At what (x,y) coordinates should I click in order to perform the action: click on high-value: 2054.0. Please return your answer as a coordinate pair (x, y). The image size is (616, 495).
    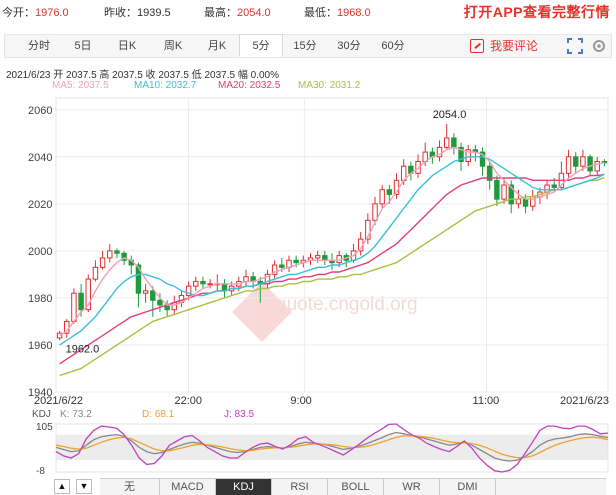
    Looking at the image, I should click on (254, 13).